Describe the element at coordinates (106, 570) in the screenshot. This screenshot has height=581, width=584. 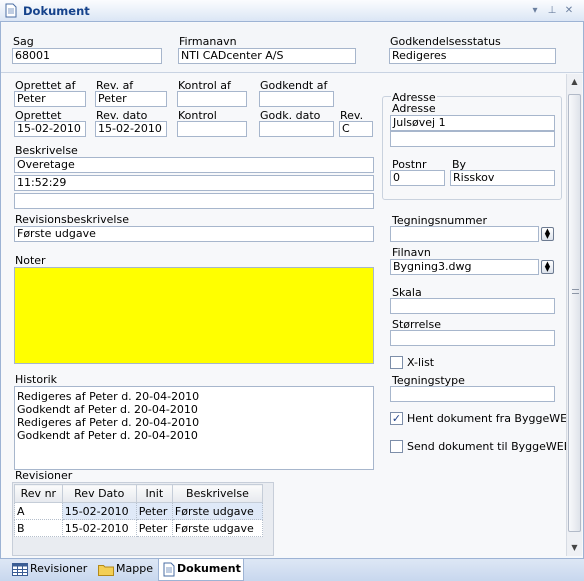
I see `folder-icon` at that location.